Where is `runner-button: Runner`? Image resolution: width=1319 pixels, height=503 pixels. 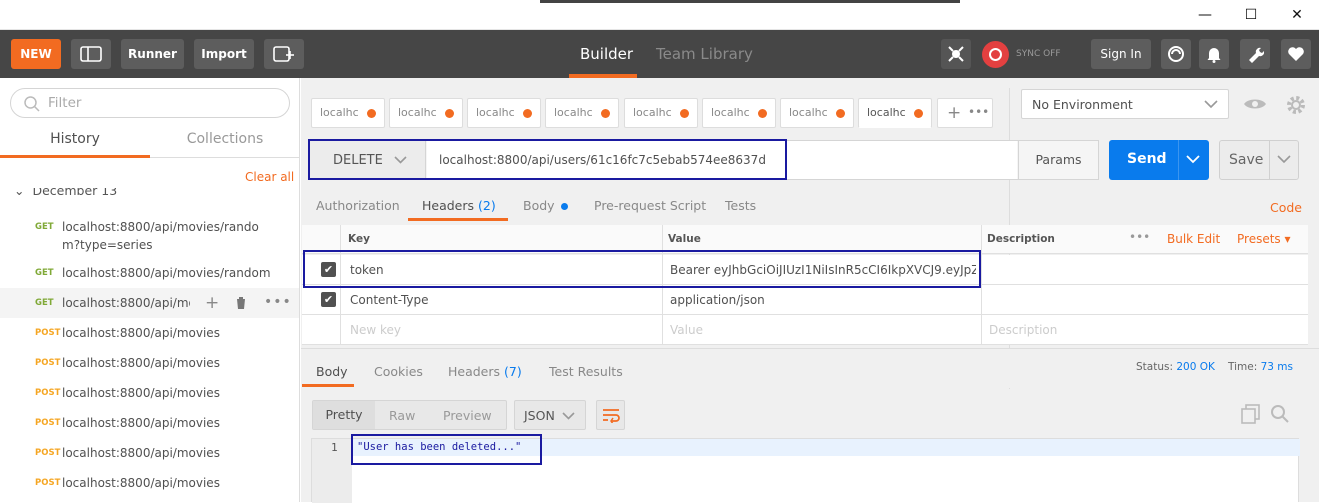 runner-button: Runner is located at coordinates (152, 54).